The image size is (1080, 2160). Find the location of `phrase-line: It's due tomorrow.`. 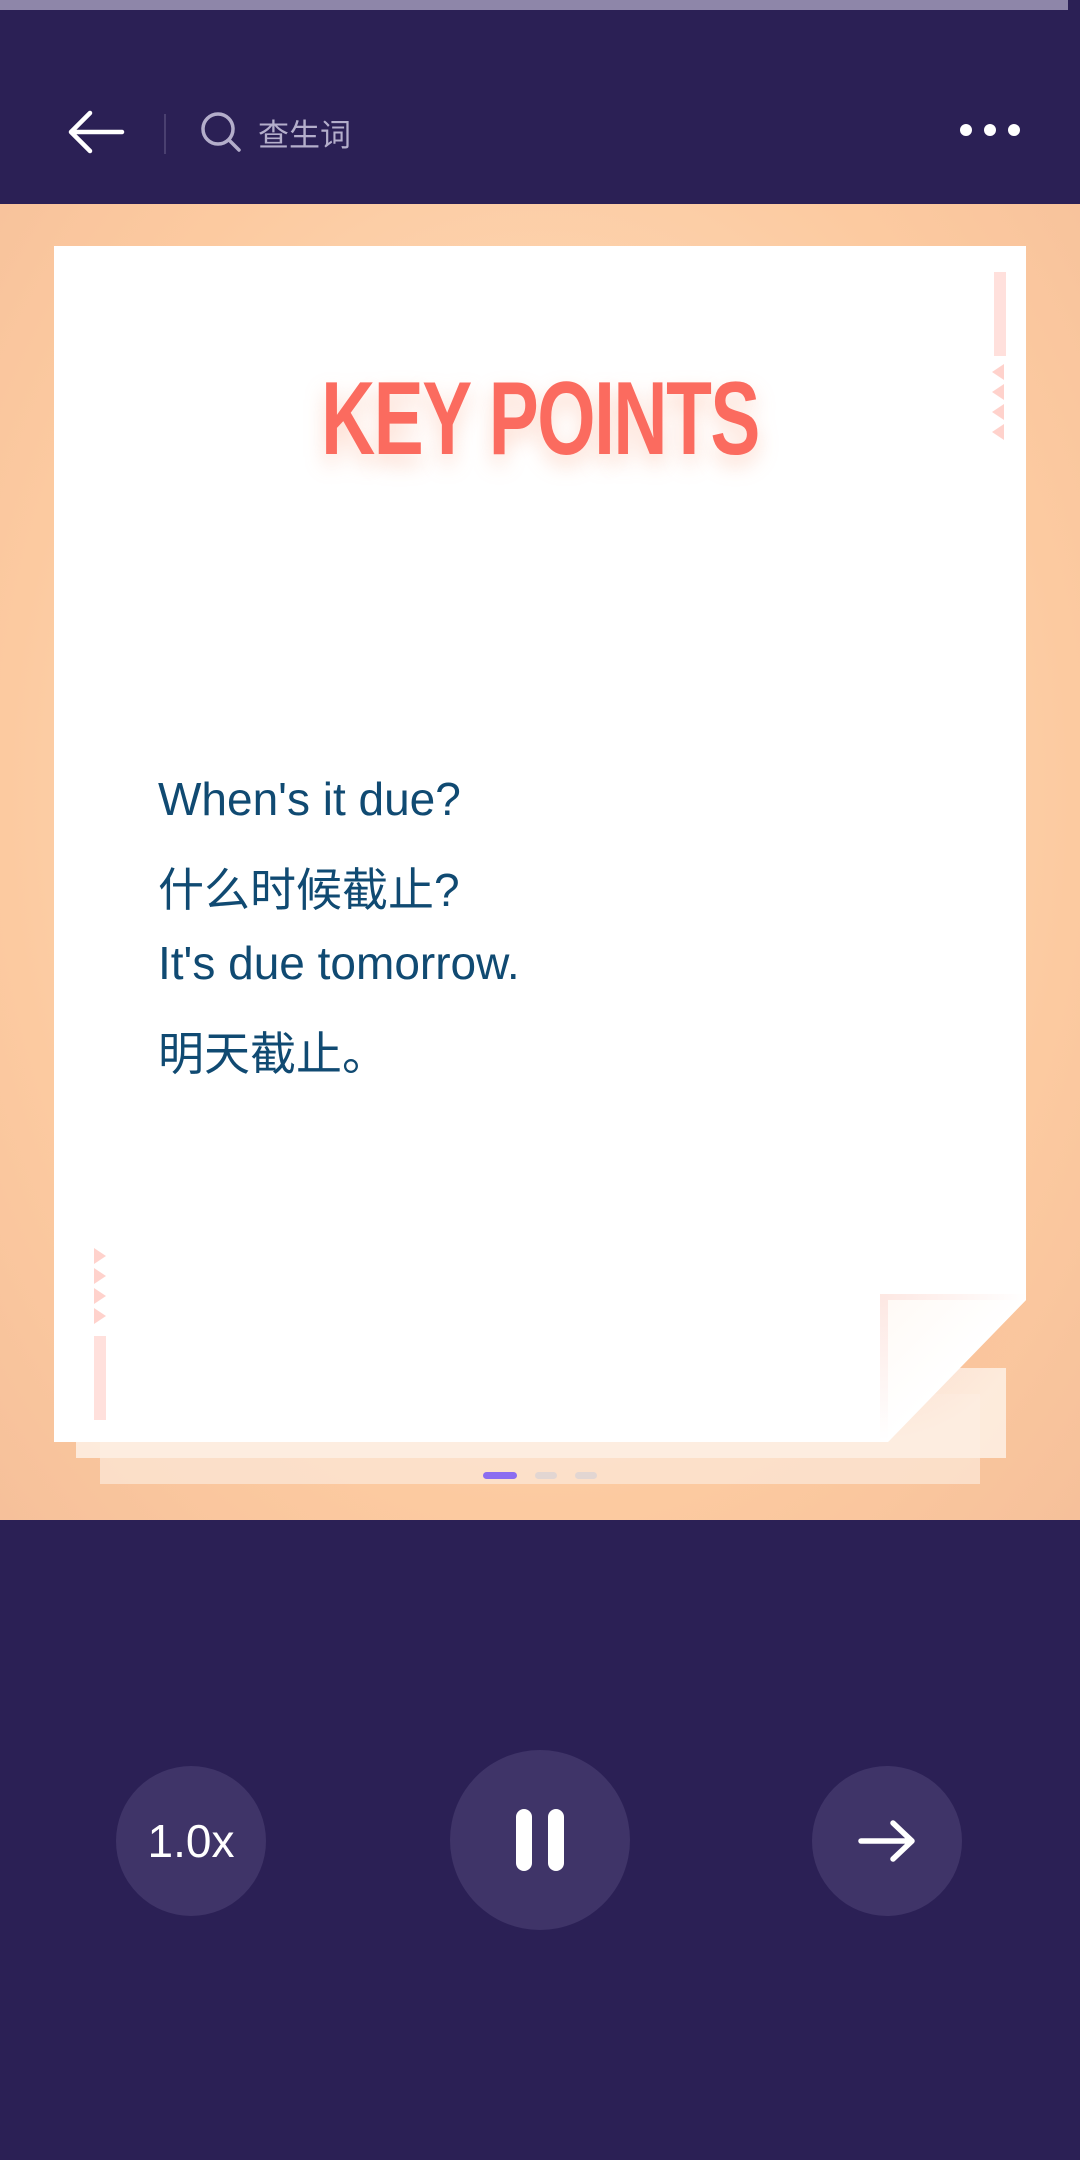

phrase-line: It's due tomorrow. is located at coordinates (339, 963).